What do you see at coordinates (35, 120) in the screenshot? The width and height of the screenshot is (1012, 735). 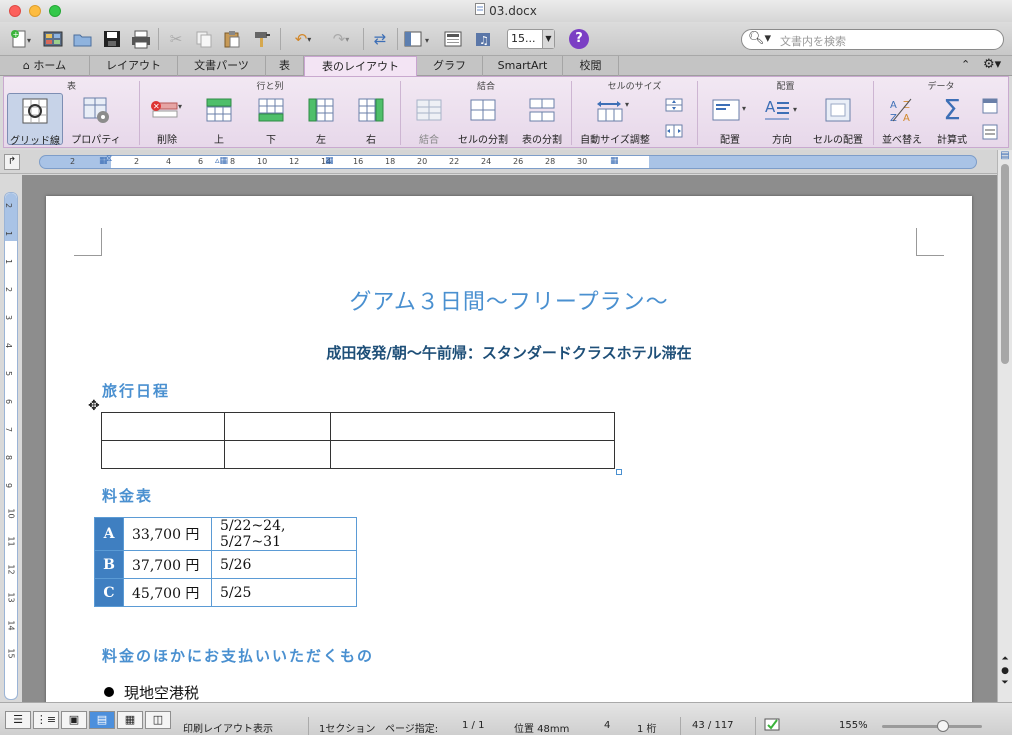 I see `gridlines-button: グリッド線` at bounding box center [35, 120].